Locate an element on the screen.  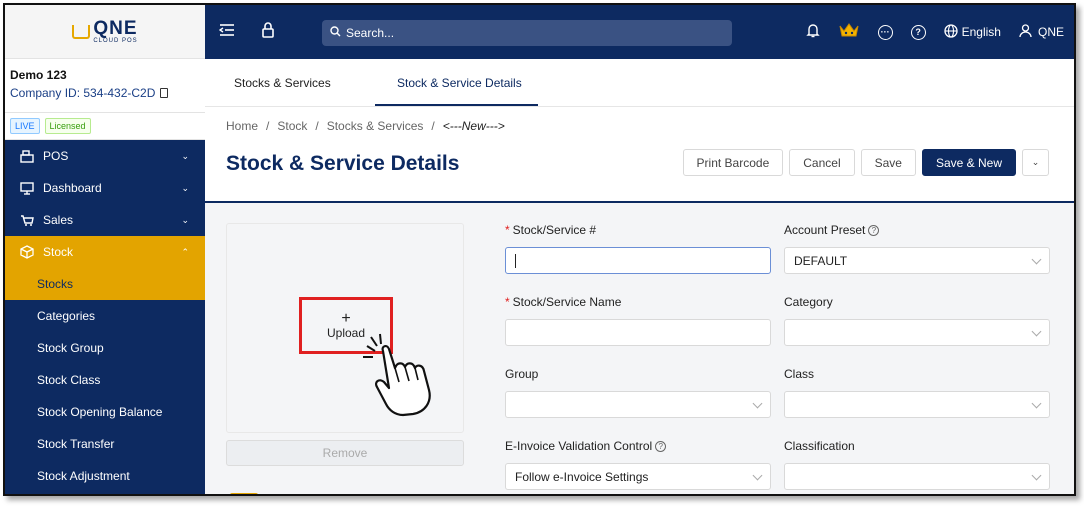
breadcrumb-current: <---New---> is located at coordinates (473, 126).